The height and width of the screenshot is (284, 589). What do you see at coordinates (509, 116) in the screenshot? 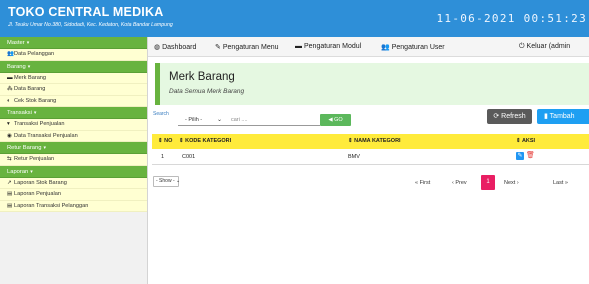
I see `refresh-button: ⟳ Refresh` at bounding box center [509, 116].